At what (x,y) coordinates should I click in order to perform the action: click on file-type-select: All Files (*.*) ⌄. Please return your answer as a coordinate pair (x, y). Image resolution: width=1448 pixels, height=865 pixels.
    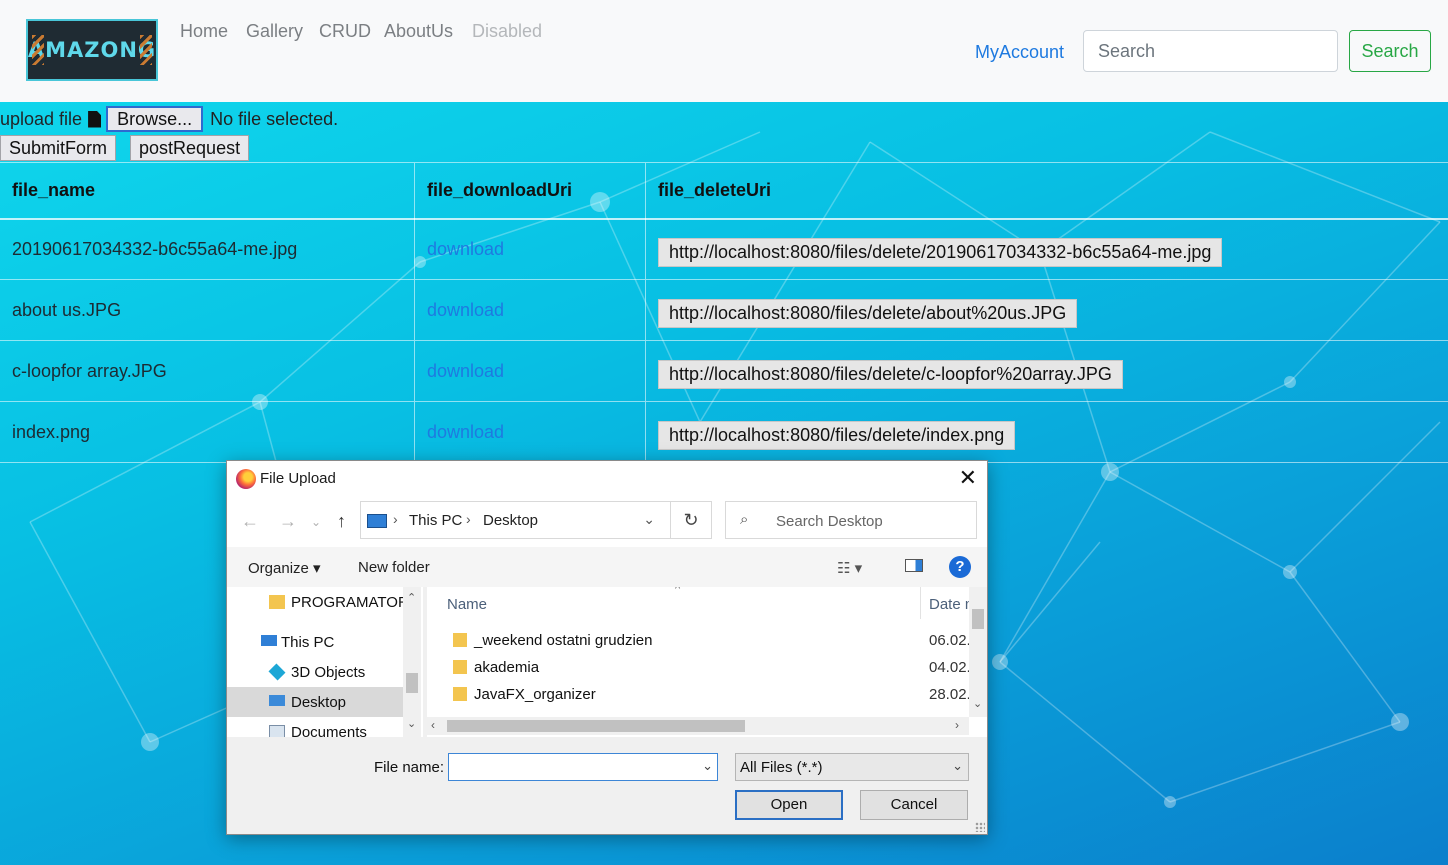
    Looking at the image, I should click on (852, 767).